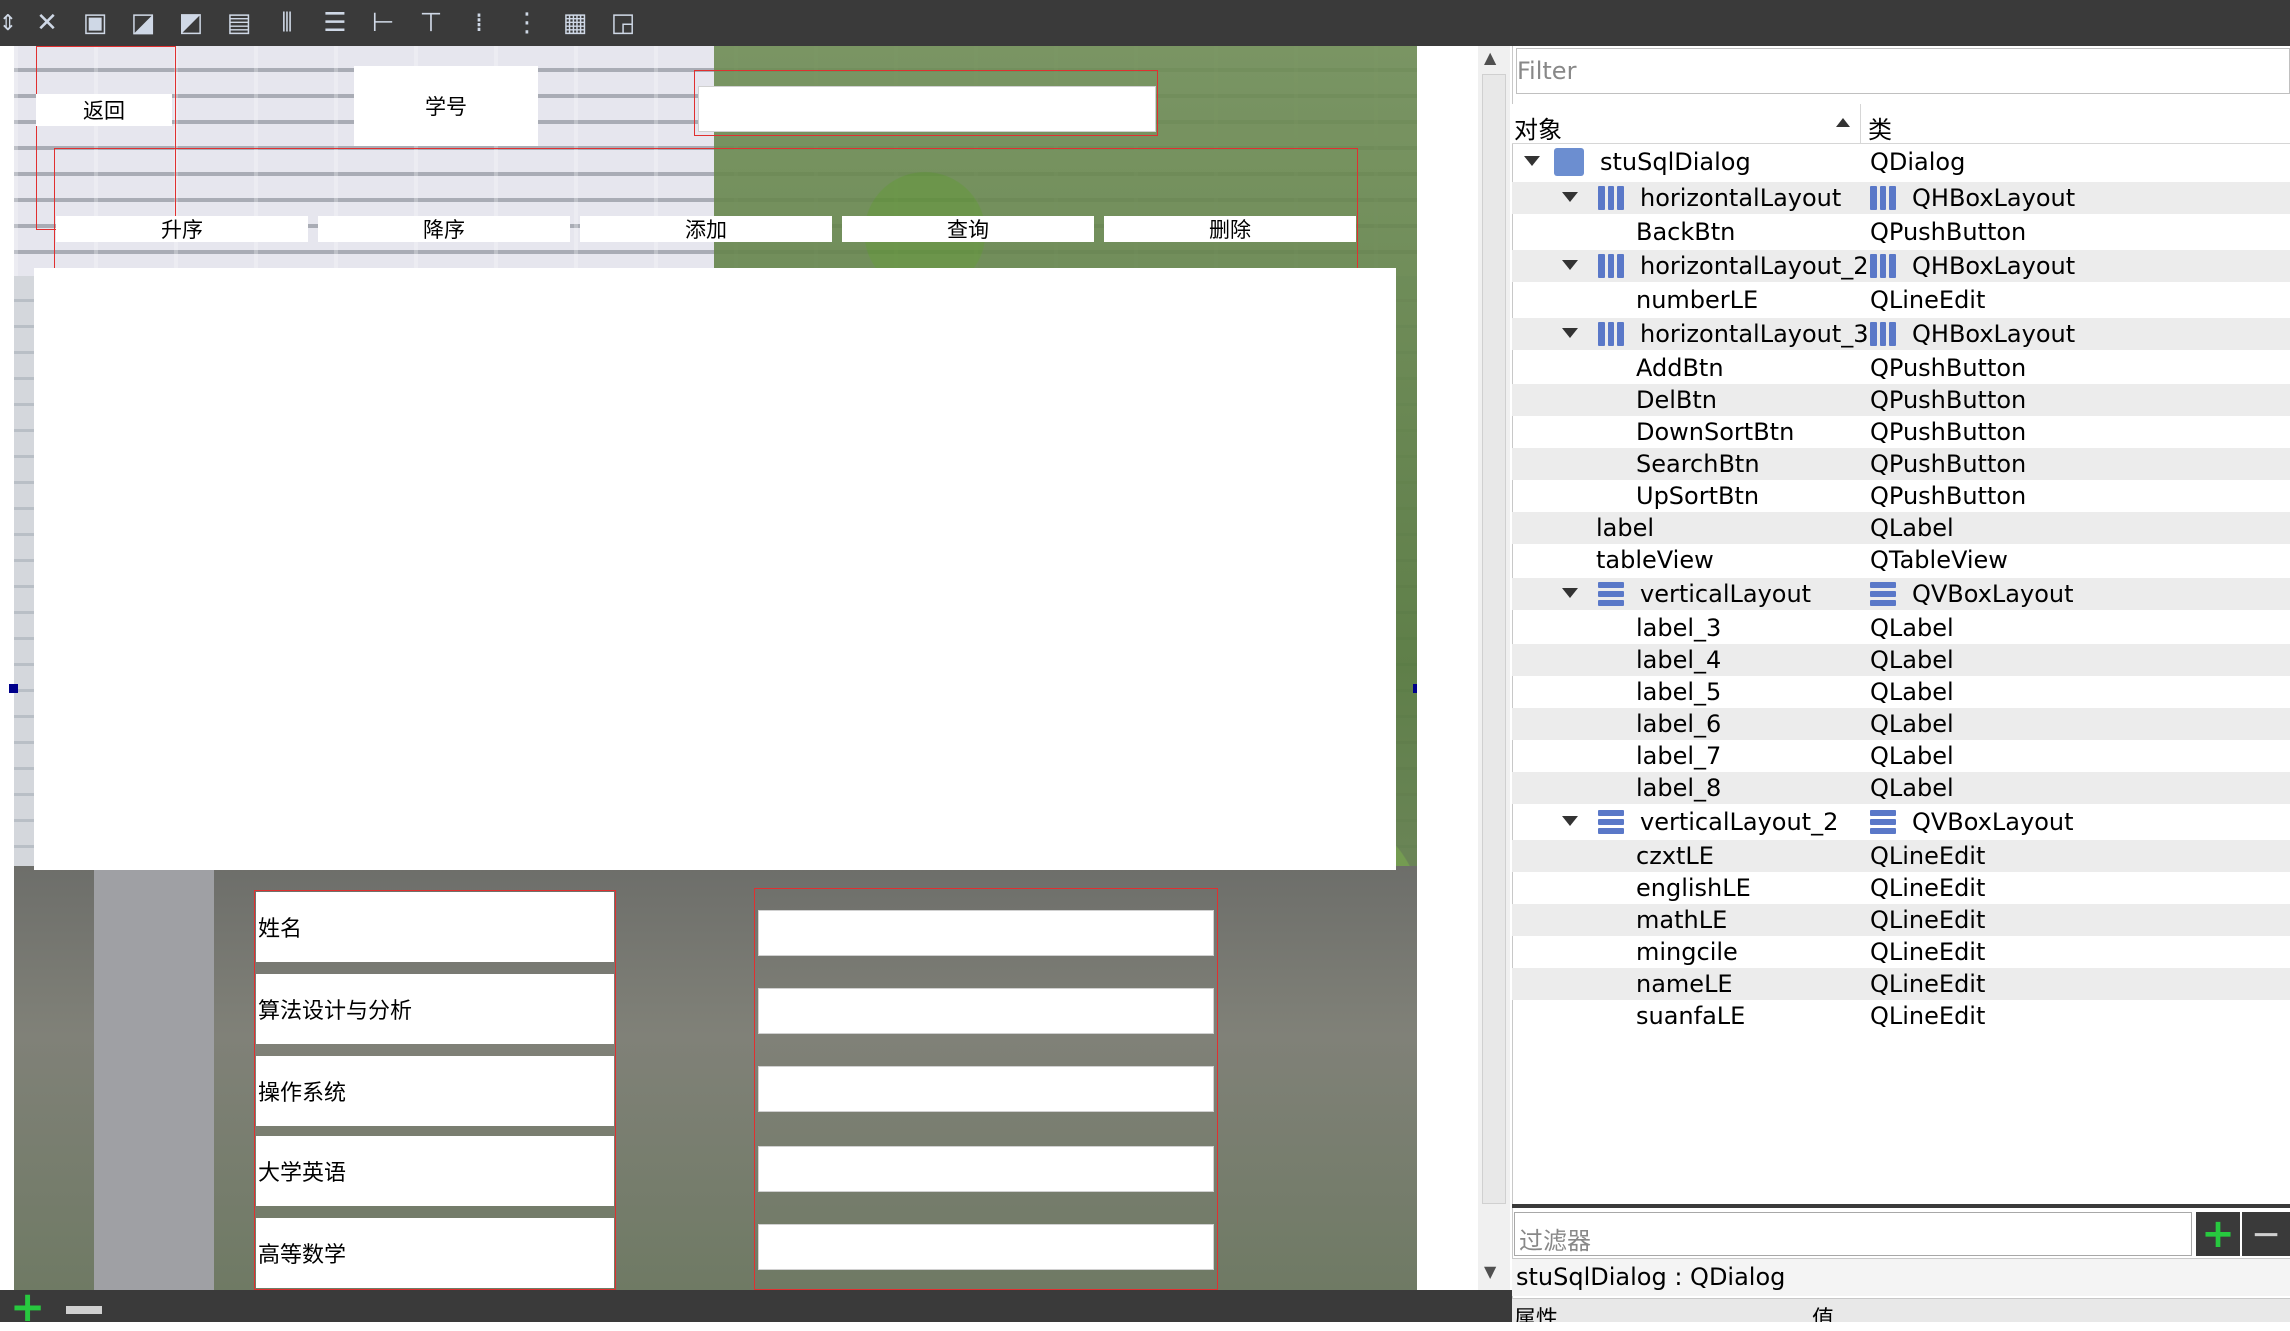 The height and width of the screenshot is (1331, 2290). Describe the element at coordinates (1901, 984) in the screenshot. I see `object-row: nameLE QLineEdit` at that location.